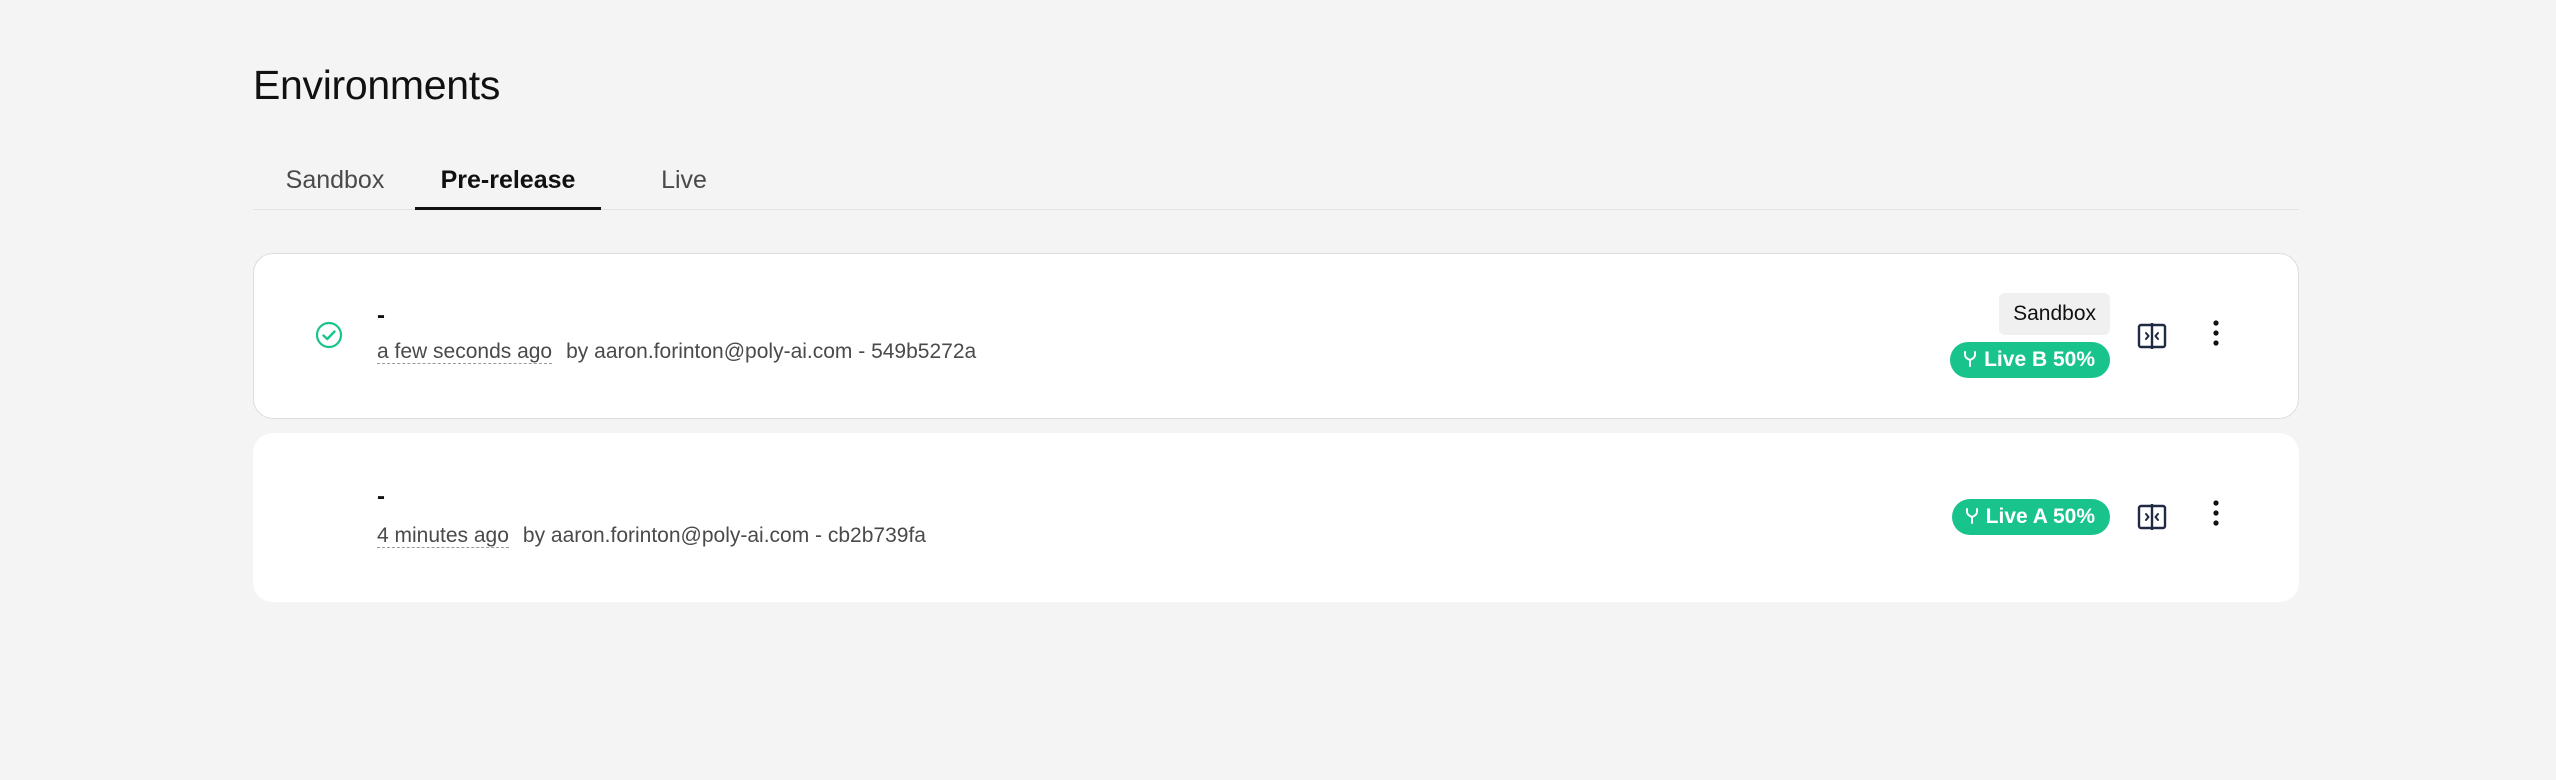  Describe the element at coordinates (465, 352) in the screenshot. I see `version-time-ago: a few seconds ago` at that location.